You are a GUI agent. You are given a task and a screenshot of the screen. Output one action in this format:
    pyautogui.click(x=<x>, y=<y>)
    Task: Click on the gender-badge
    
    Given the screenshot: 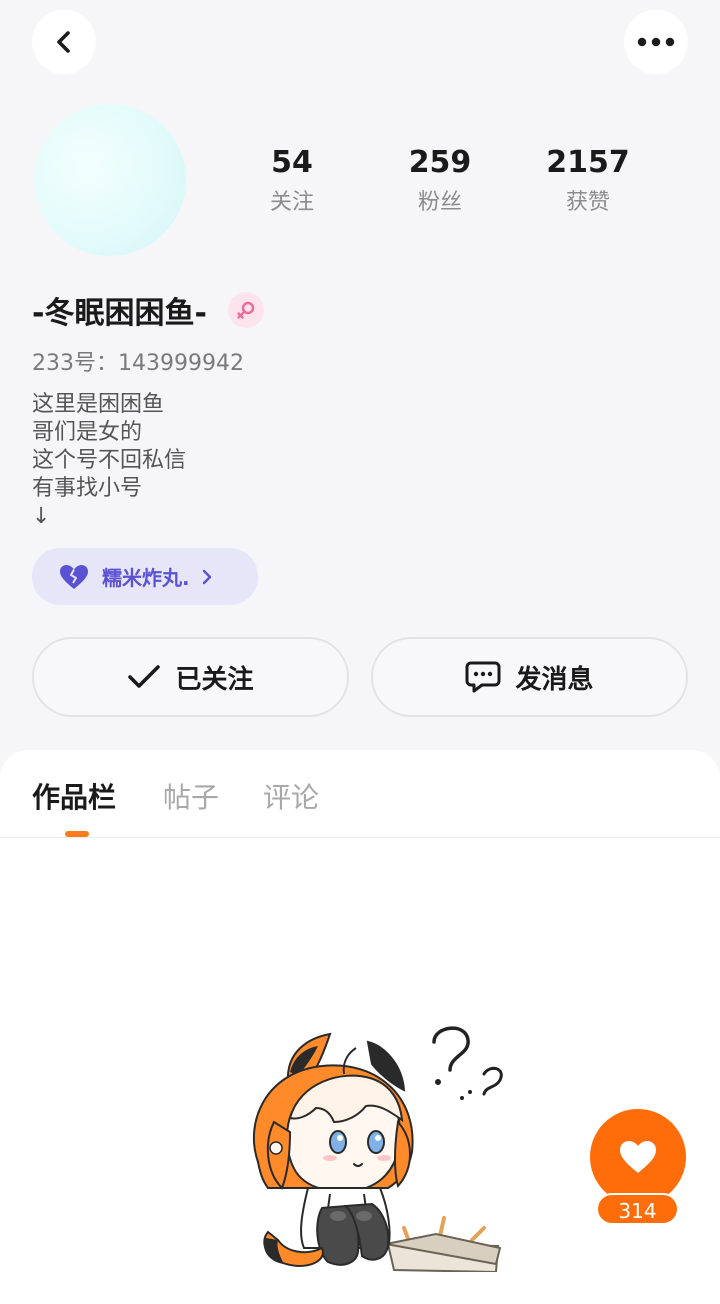 What is the action you would take?
    pyautogui.click(x=246, y=310)
    